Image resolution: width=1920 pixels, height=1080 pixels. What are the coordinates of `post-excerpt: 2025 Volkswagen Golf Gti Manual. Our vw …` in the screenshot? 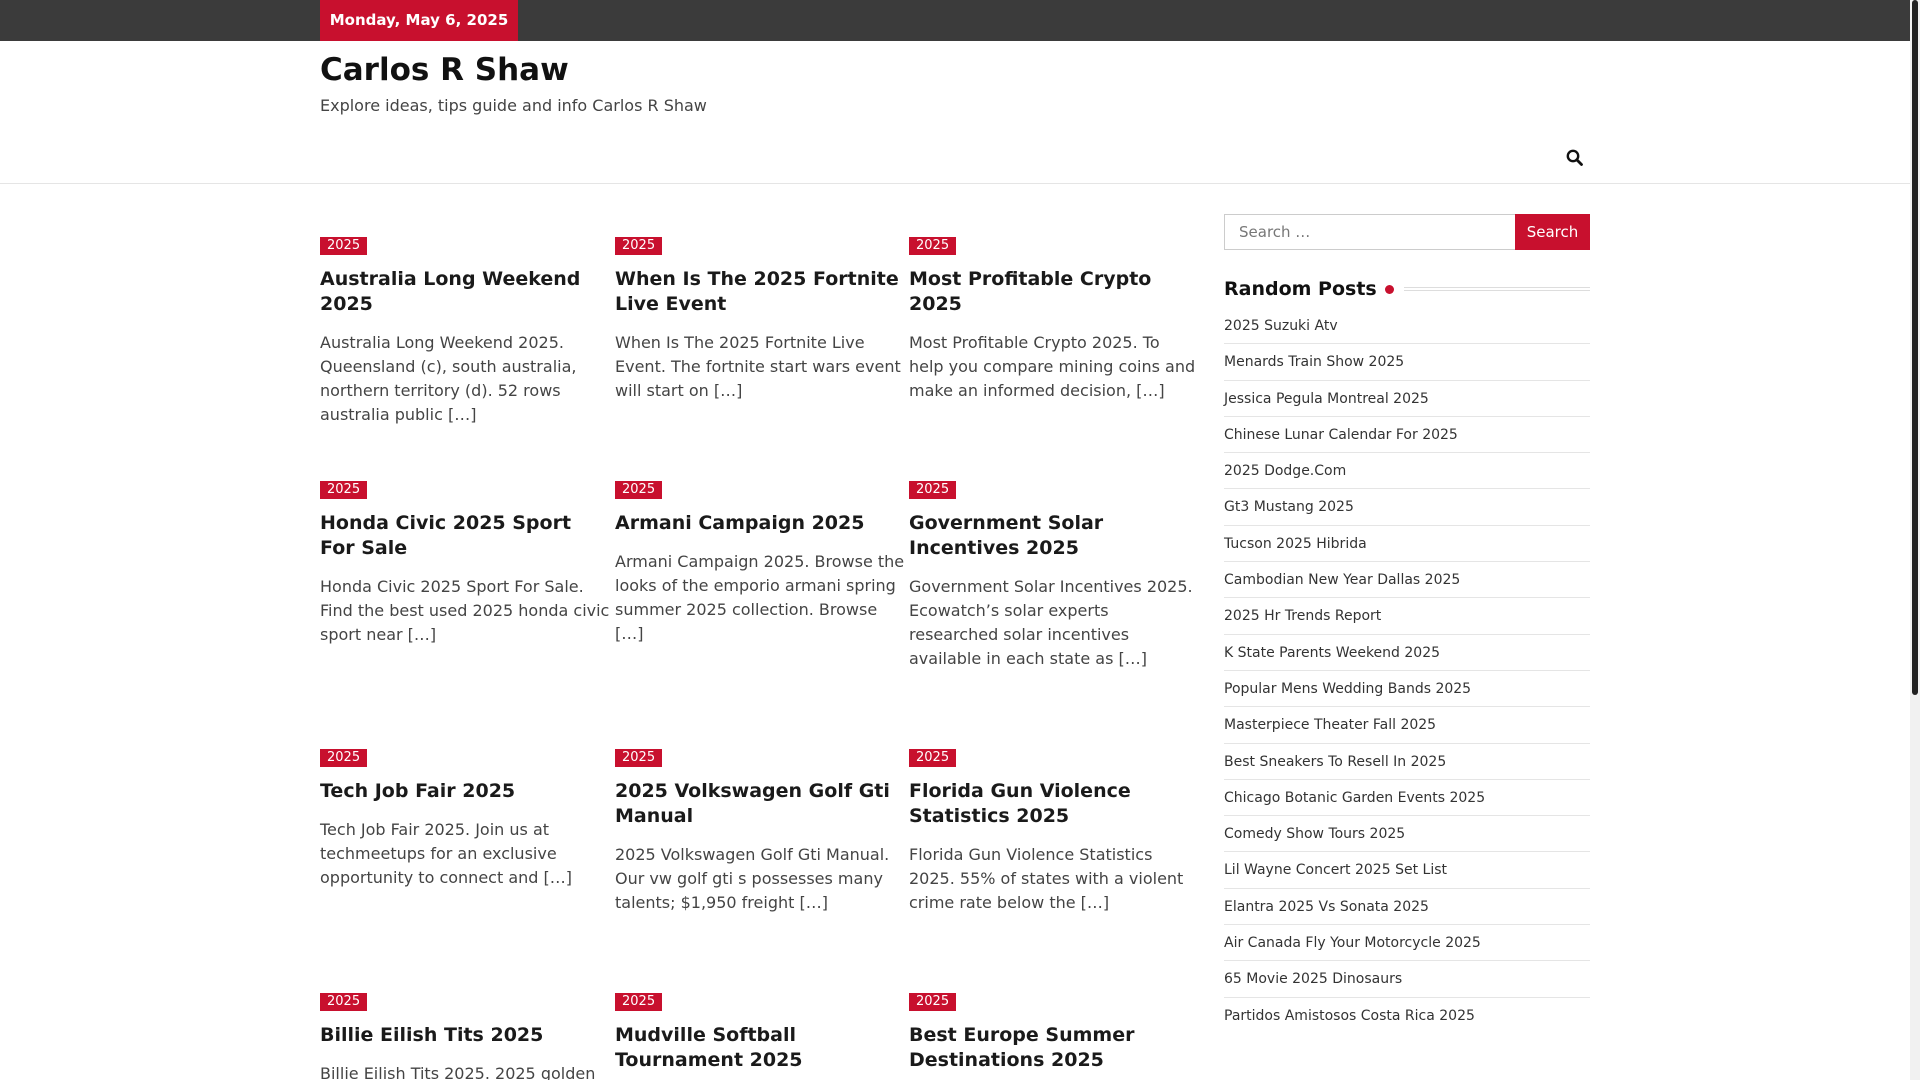 It's located at (752, 878).